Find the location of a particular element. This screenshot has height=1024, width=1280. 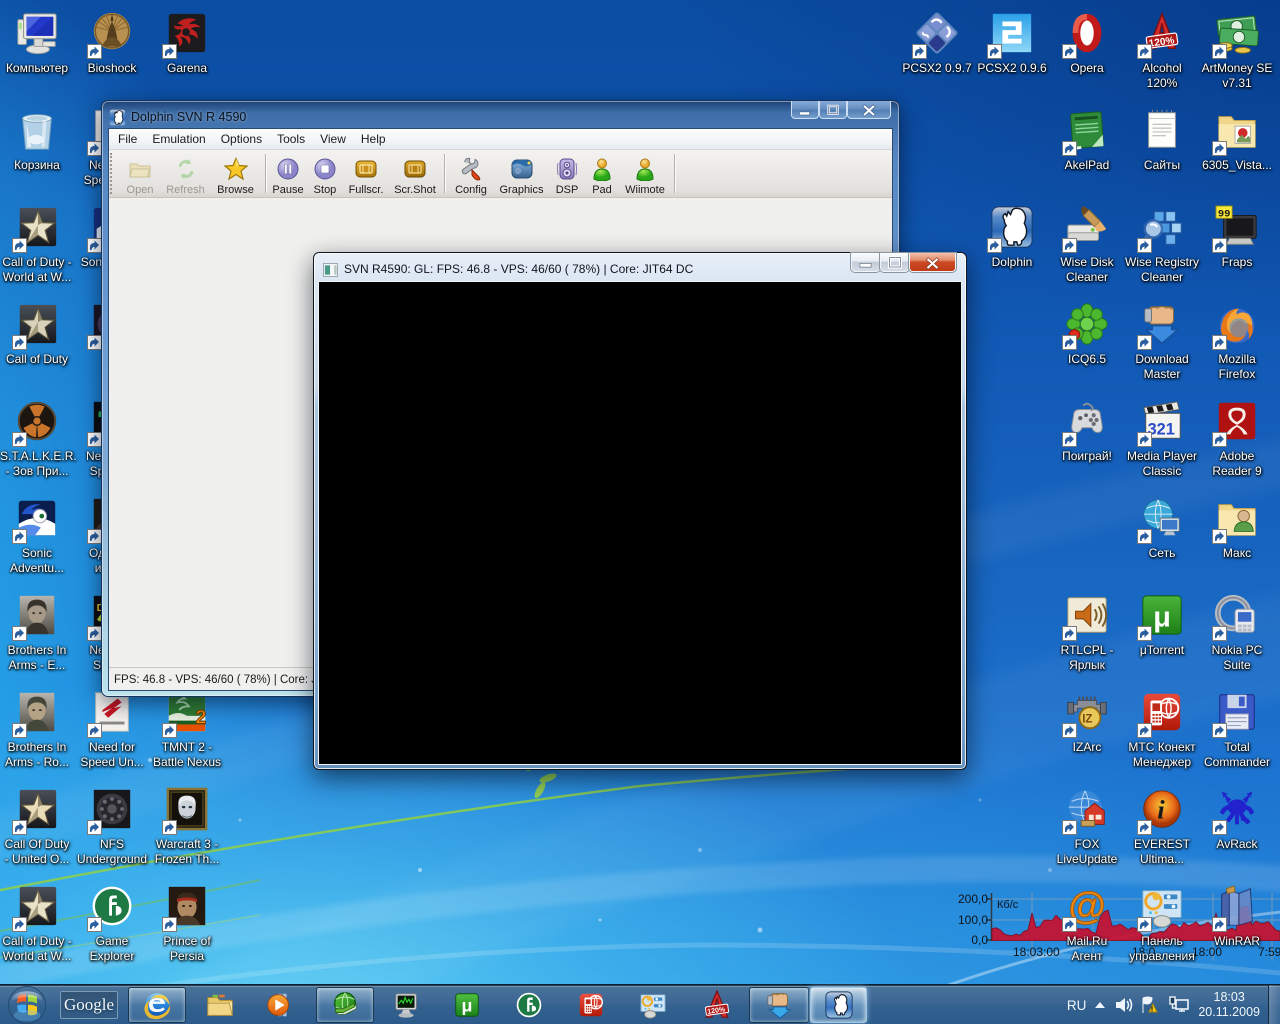

svg-text: Кб/с is located at coordinates (1008, 905).